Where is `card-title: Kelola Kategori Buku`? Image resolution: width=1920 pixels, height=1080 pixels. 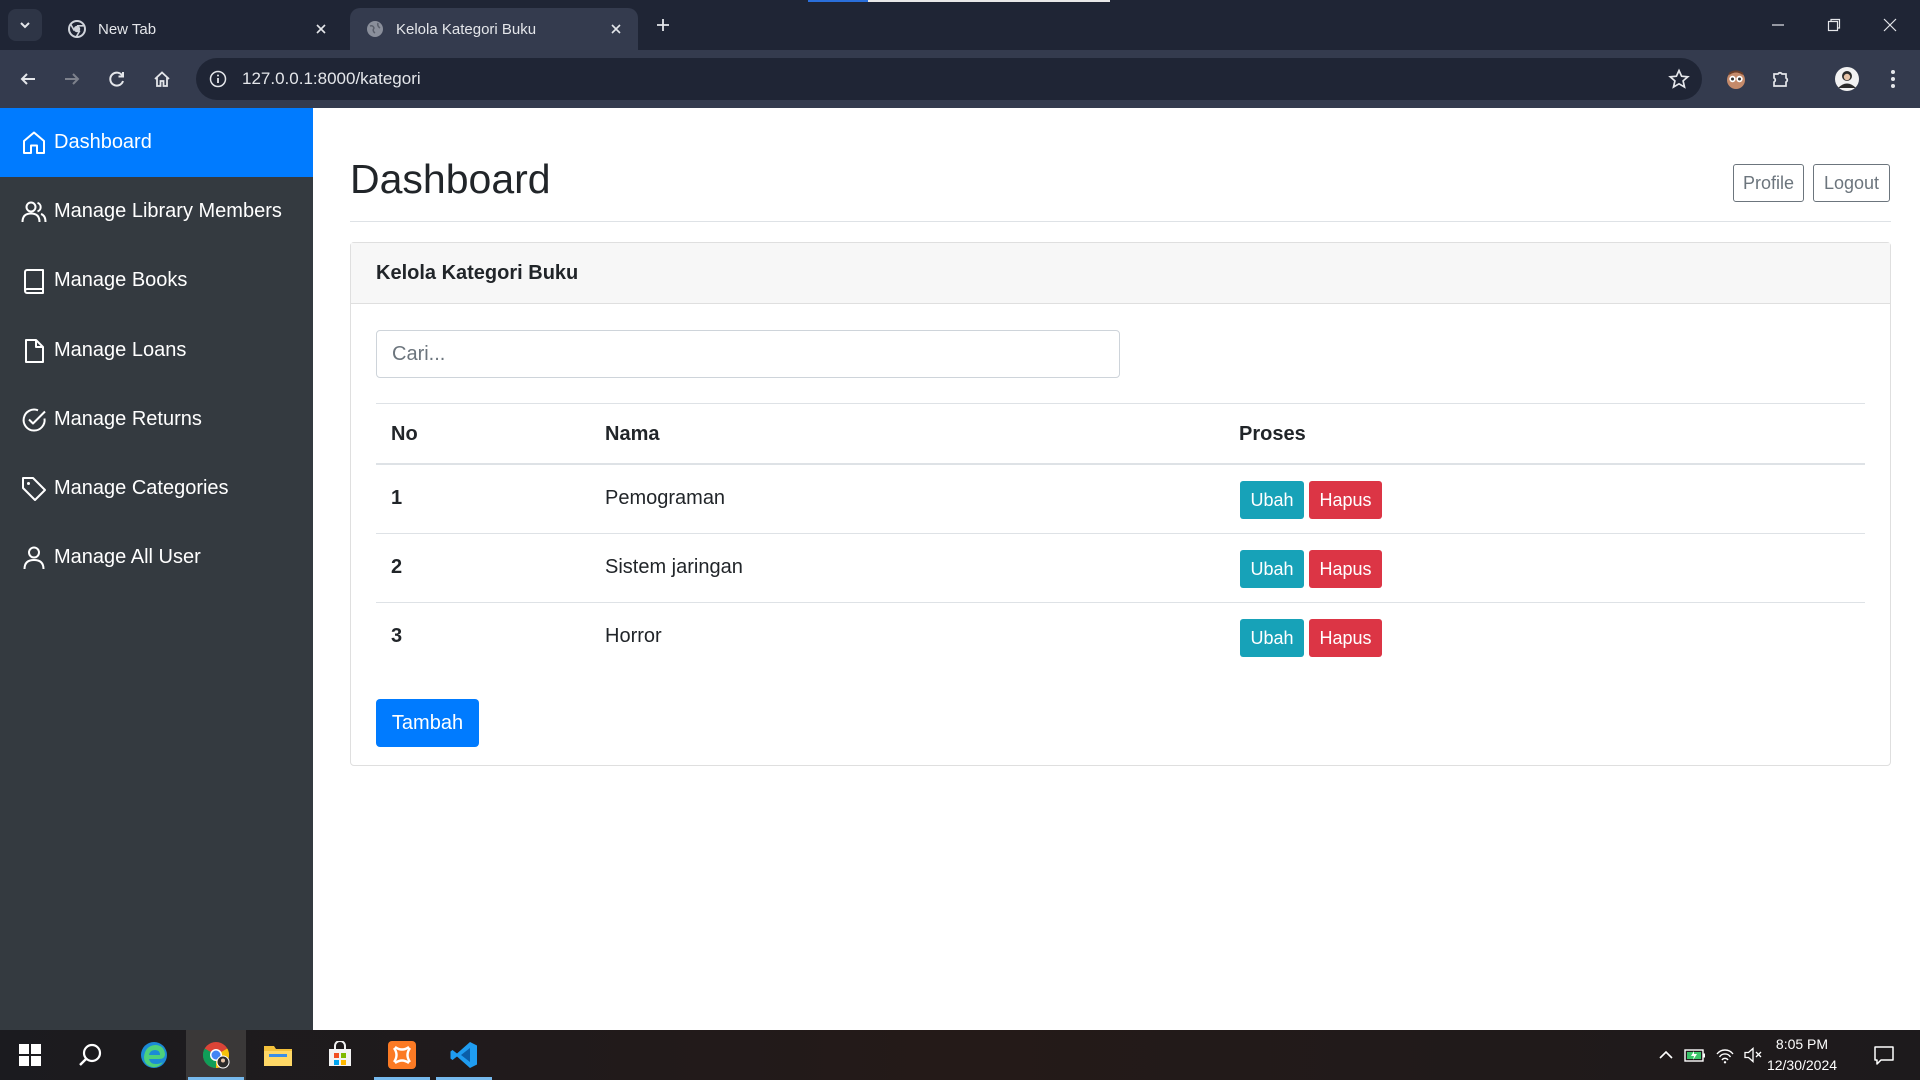 card-title: Kelola Kategori Buku is located at coordinates (1120, 273).